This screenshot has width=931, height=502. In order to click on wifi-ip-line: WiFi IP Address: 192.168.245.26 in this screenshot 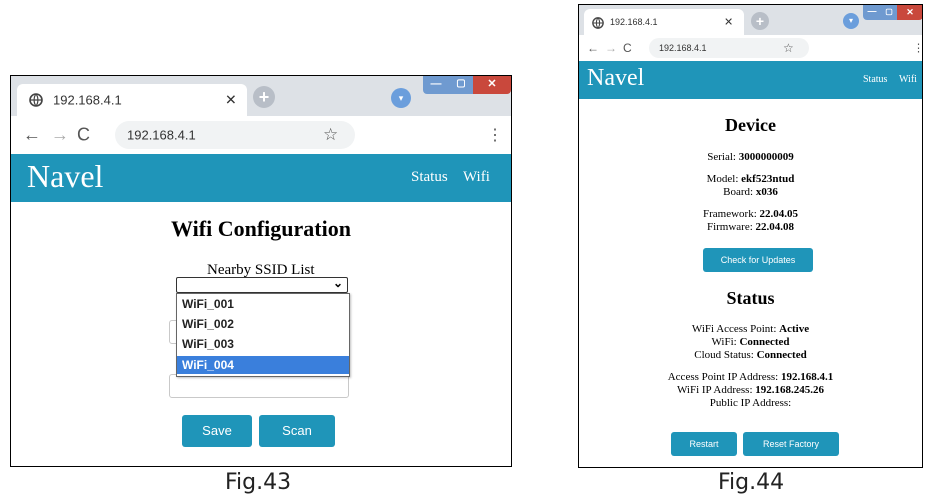, I will do `click(750, 390)`.